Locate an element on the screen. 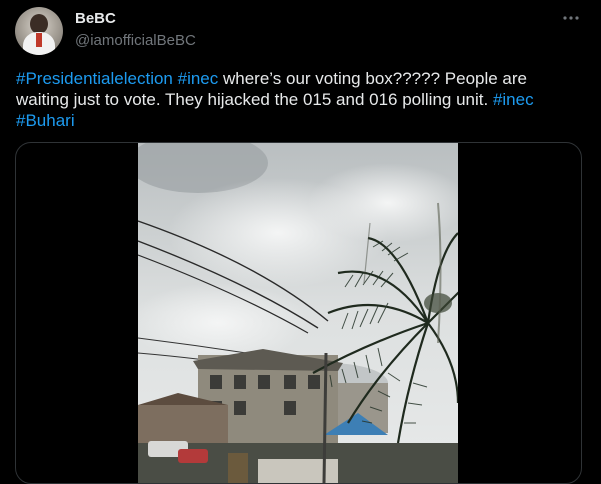  avatar-tie is located at coordinates (39, 40).